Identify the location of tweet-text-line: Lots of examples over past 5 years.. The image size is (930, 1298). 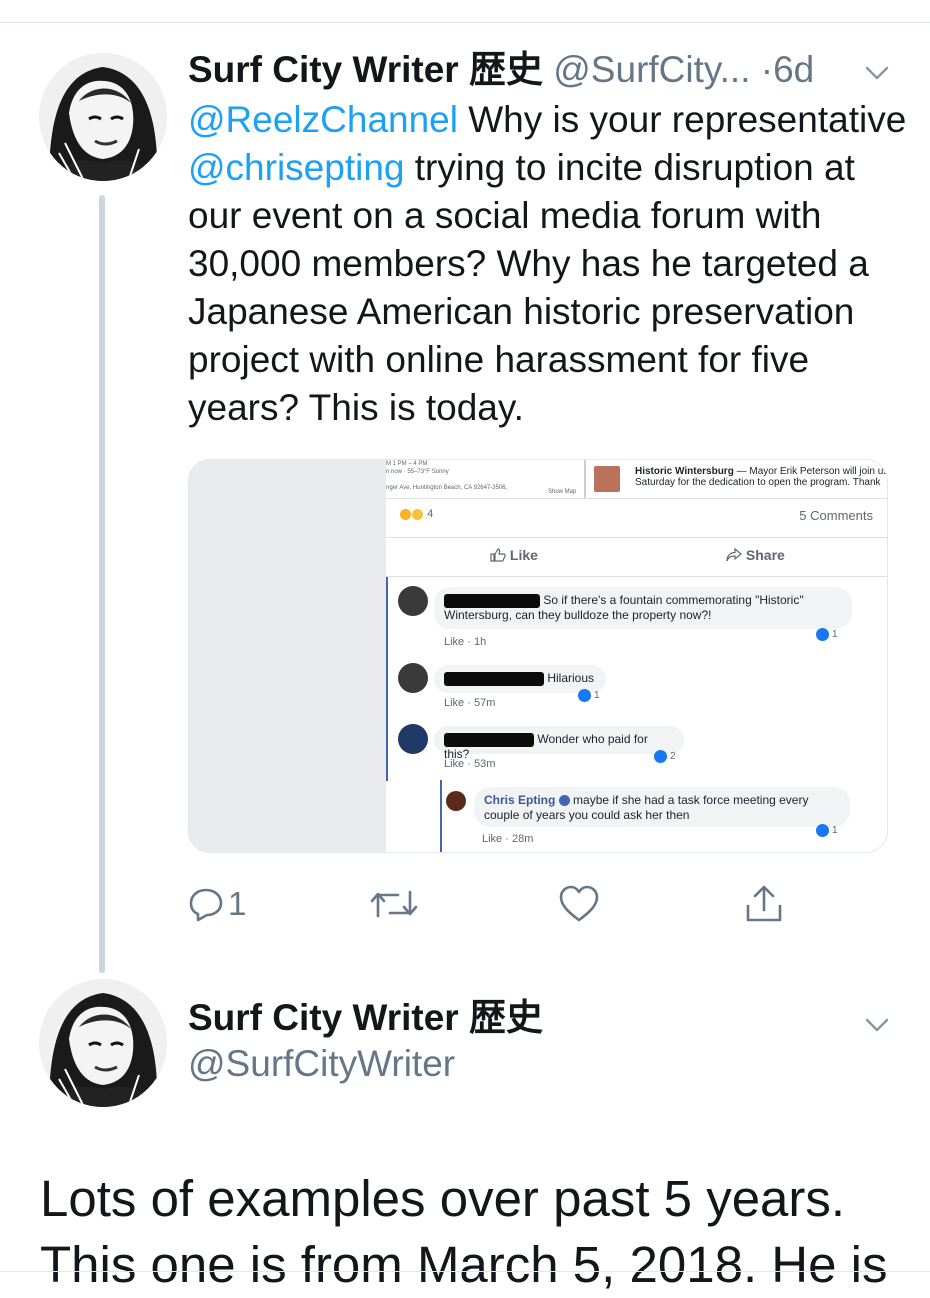
(443, 1198).